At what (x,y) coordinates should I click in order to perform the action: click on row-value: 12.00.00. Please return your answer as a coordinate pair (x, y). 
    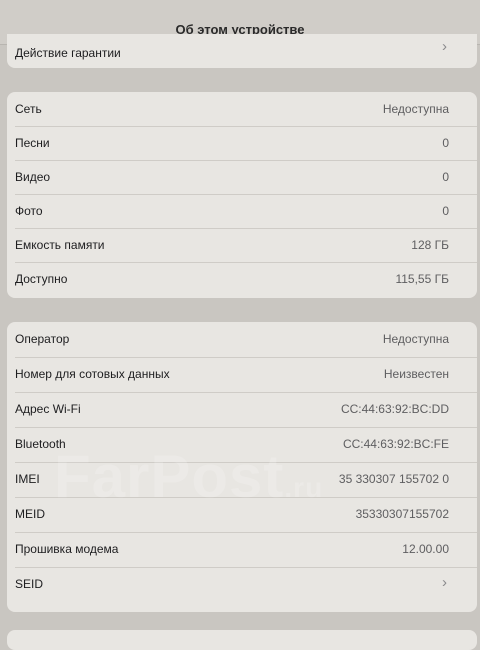
    Looking at the image, I should click on (425, 549).